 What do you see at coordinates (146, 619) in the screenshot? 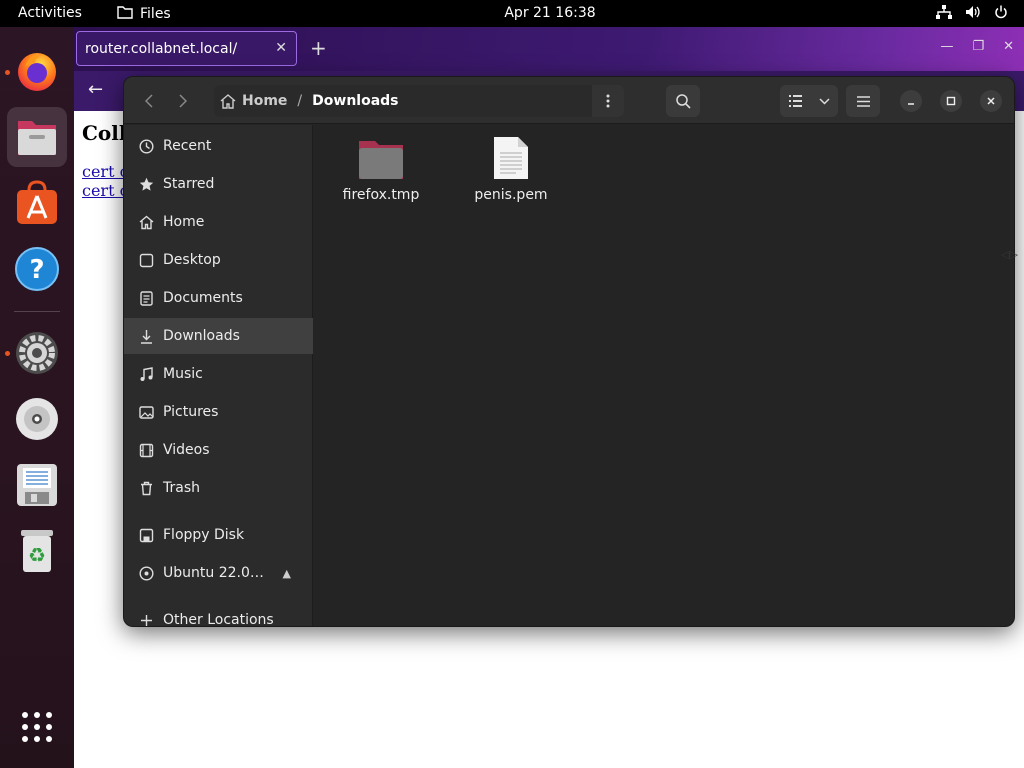
I see `plus-icon` at bounding box center [146, 619].